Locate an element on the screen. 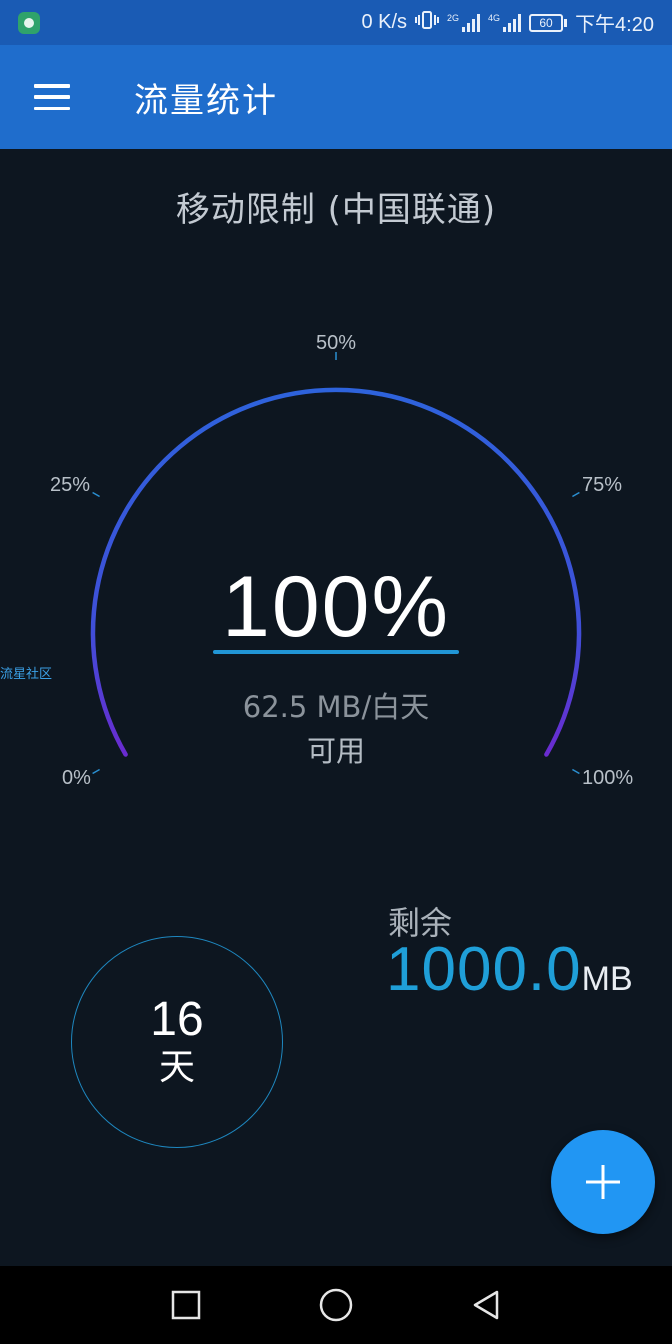  back-button is located at coordinates (486, 1305).